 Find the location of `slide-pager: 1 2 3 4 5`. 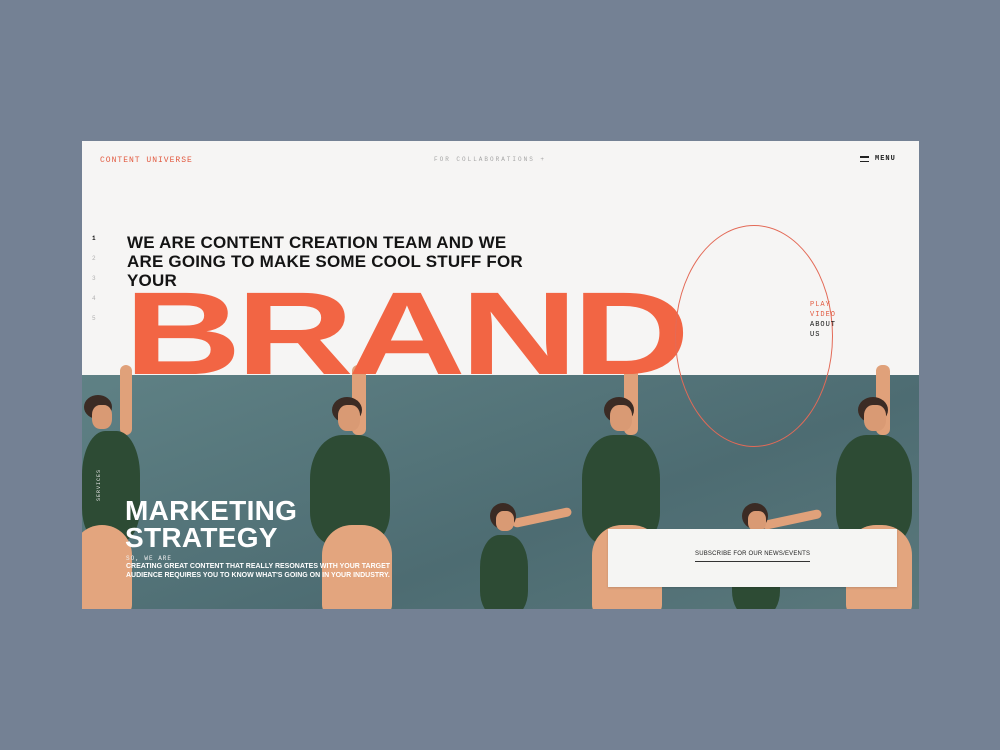

slide-pager: 1 2 3 4 5 is located at coordinates (94, 279).